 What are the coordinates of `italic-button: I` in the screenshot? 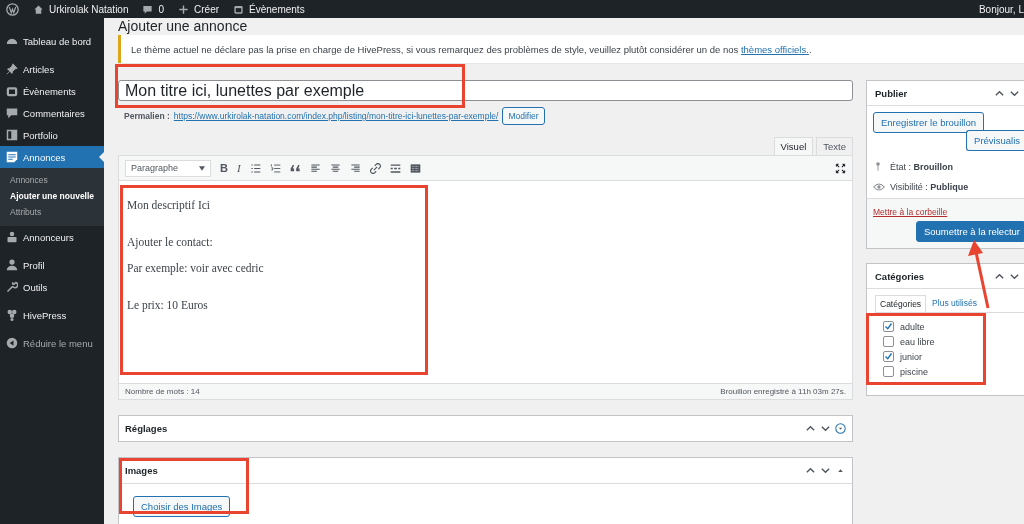 It's located at (238, 168).